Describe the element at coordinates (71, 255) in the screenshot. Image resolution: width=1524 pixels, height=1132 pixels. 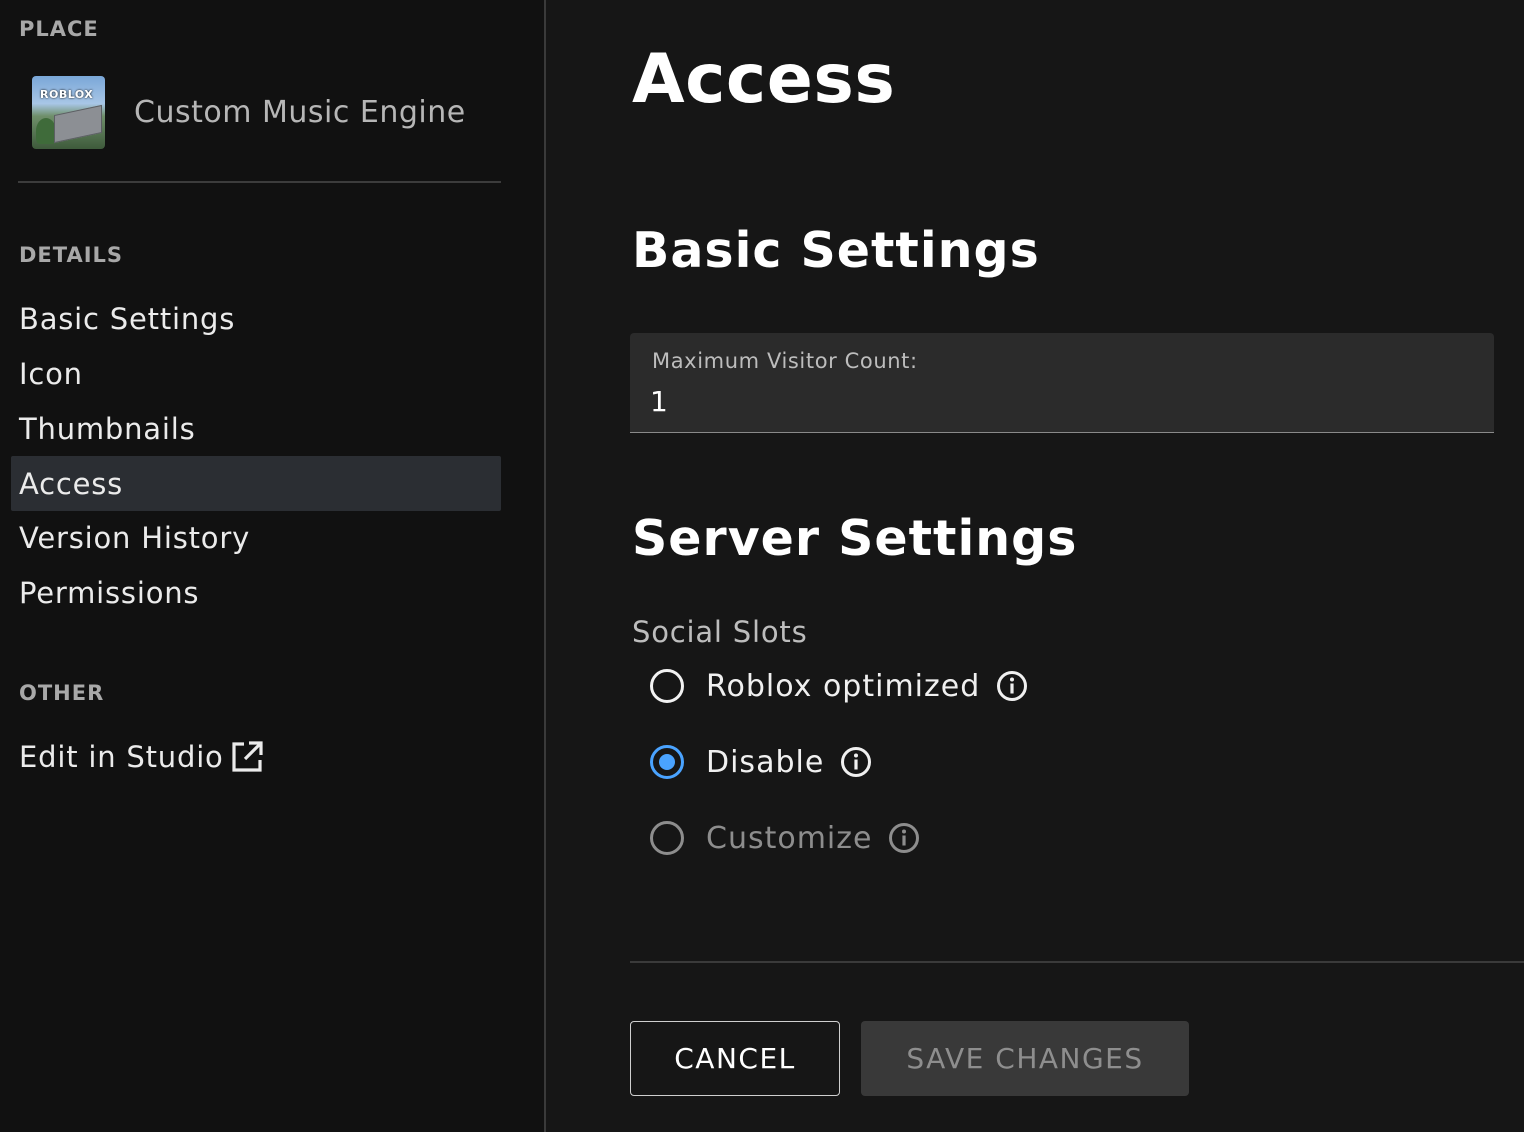
I see `details-section-label: DETAILS` at that location.